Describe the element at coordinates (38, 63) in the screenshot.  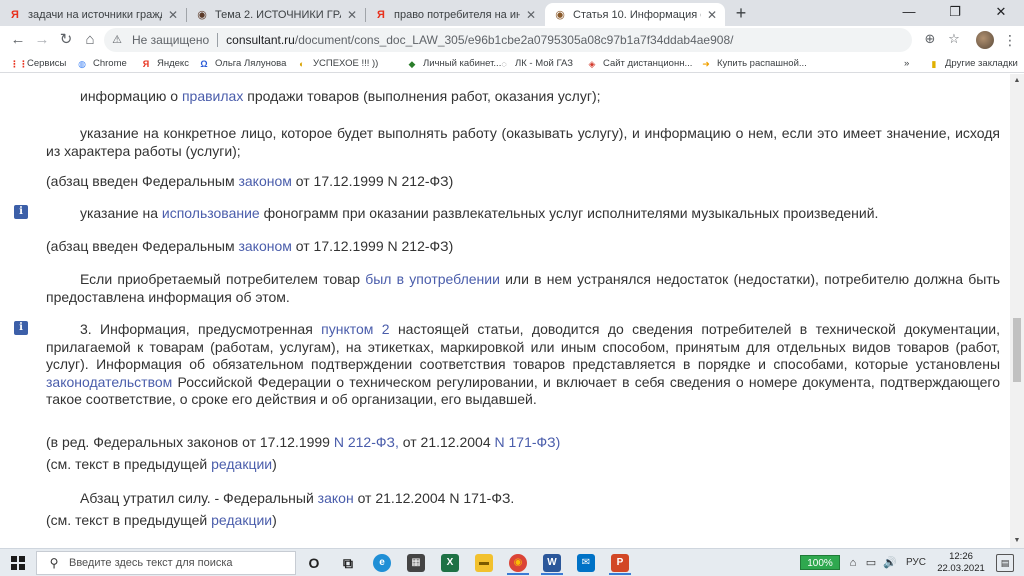
I see `bookmark-services: ⋮⋮ Сервисы` at that location.